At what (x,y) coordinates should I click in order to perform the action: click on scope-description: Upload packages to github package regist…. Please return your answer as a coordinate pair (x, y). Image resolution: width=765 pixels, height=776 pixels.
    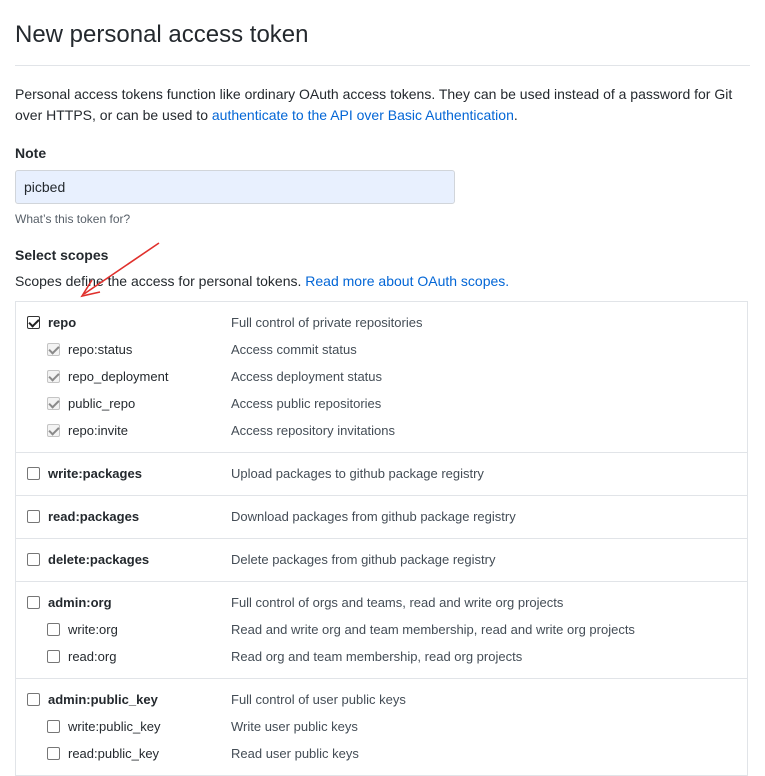
    Looking at the image, I should click on (357, 473).